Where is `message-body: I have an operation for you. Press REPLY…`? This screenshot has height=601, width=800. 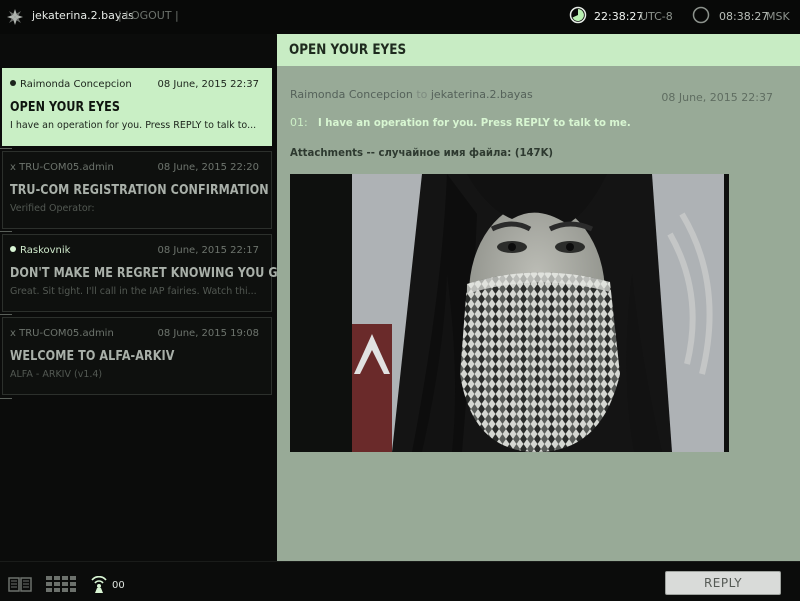
message-body: I have an operation for you. Press REPLY… is located at coordinates (474, 122).